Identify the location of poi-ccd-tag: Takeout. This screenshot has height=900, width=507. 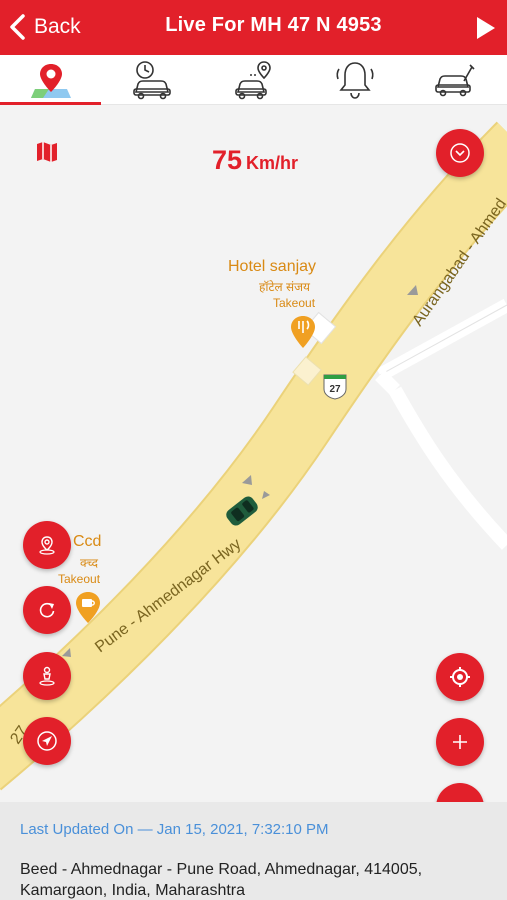
(79, 579).